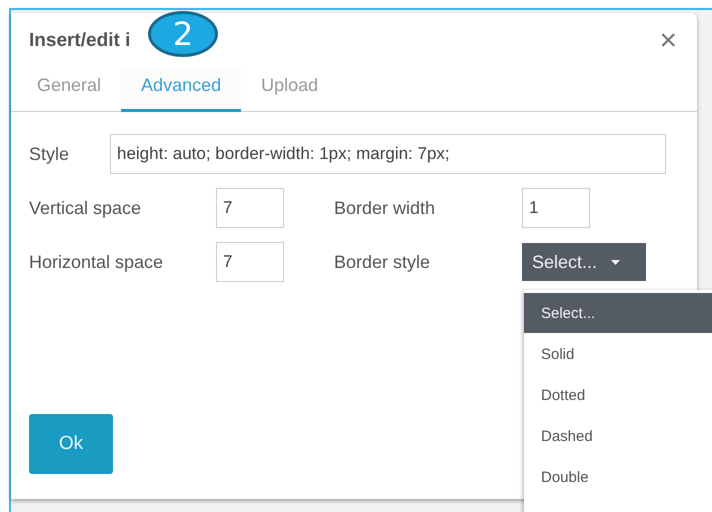  Describe the element at coordinates (79, 41) in the screenshot. I see `dialog-title: Insert/edit i` at that location.